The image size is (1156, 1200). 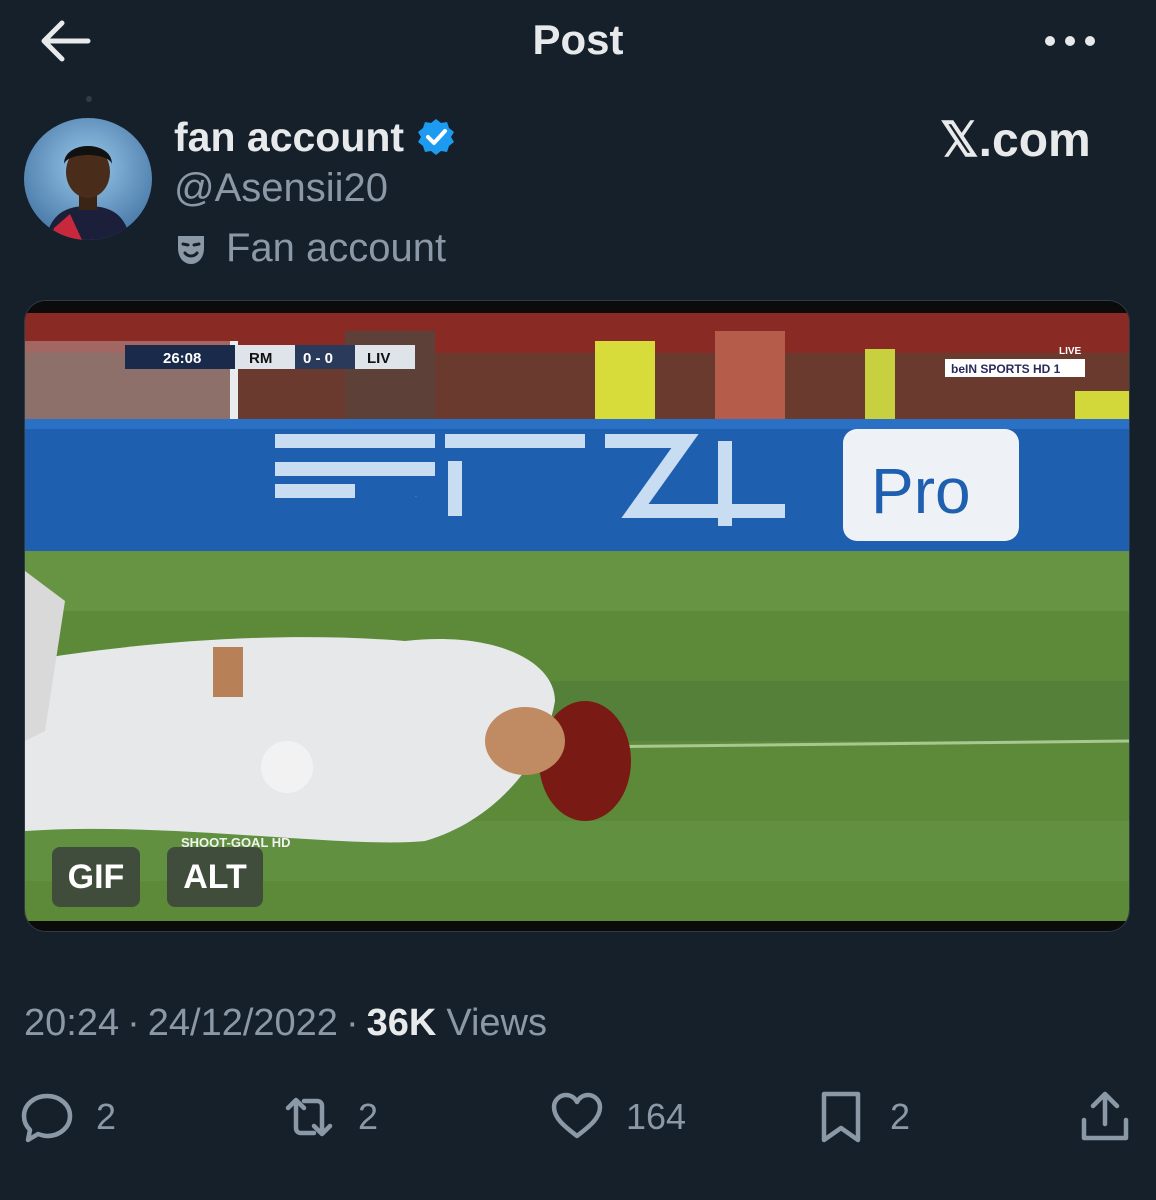 I want to click on scoreboard-away: LIV, so click(x=378, y=358).